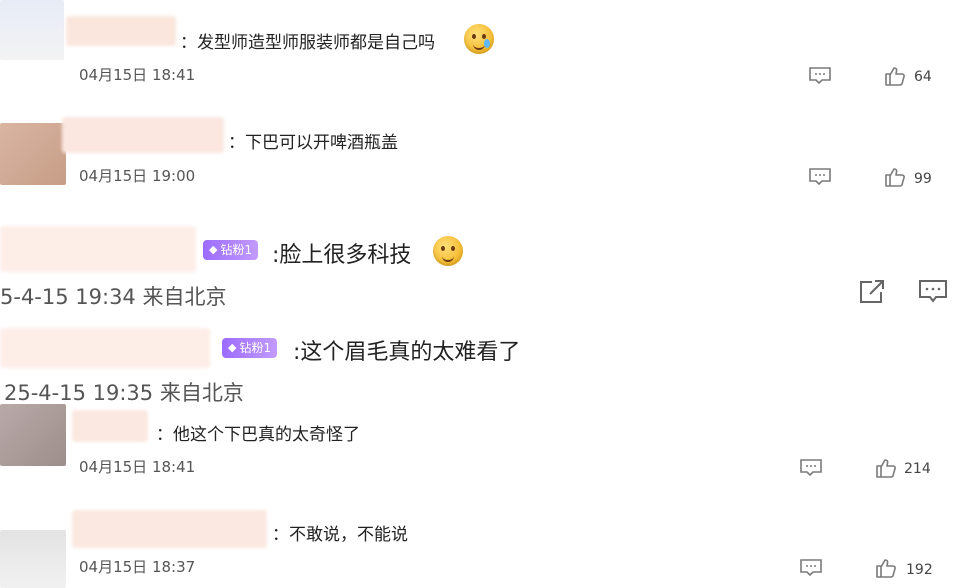 This screenshot has width=960, height=588. Describe the element at coordinates (258, 435) in the screenshot. I see `comment-text: ：他这个下巴真的太奇怪了` at that location.